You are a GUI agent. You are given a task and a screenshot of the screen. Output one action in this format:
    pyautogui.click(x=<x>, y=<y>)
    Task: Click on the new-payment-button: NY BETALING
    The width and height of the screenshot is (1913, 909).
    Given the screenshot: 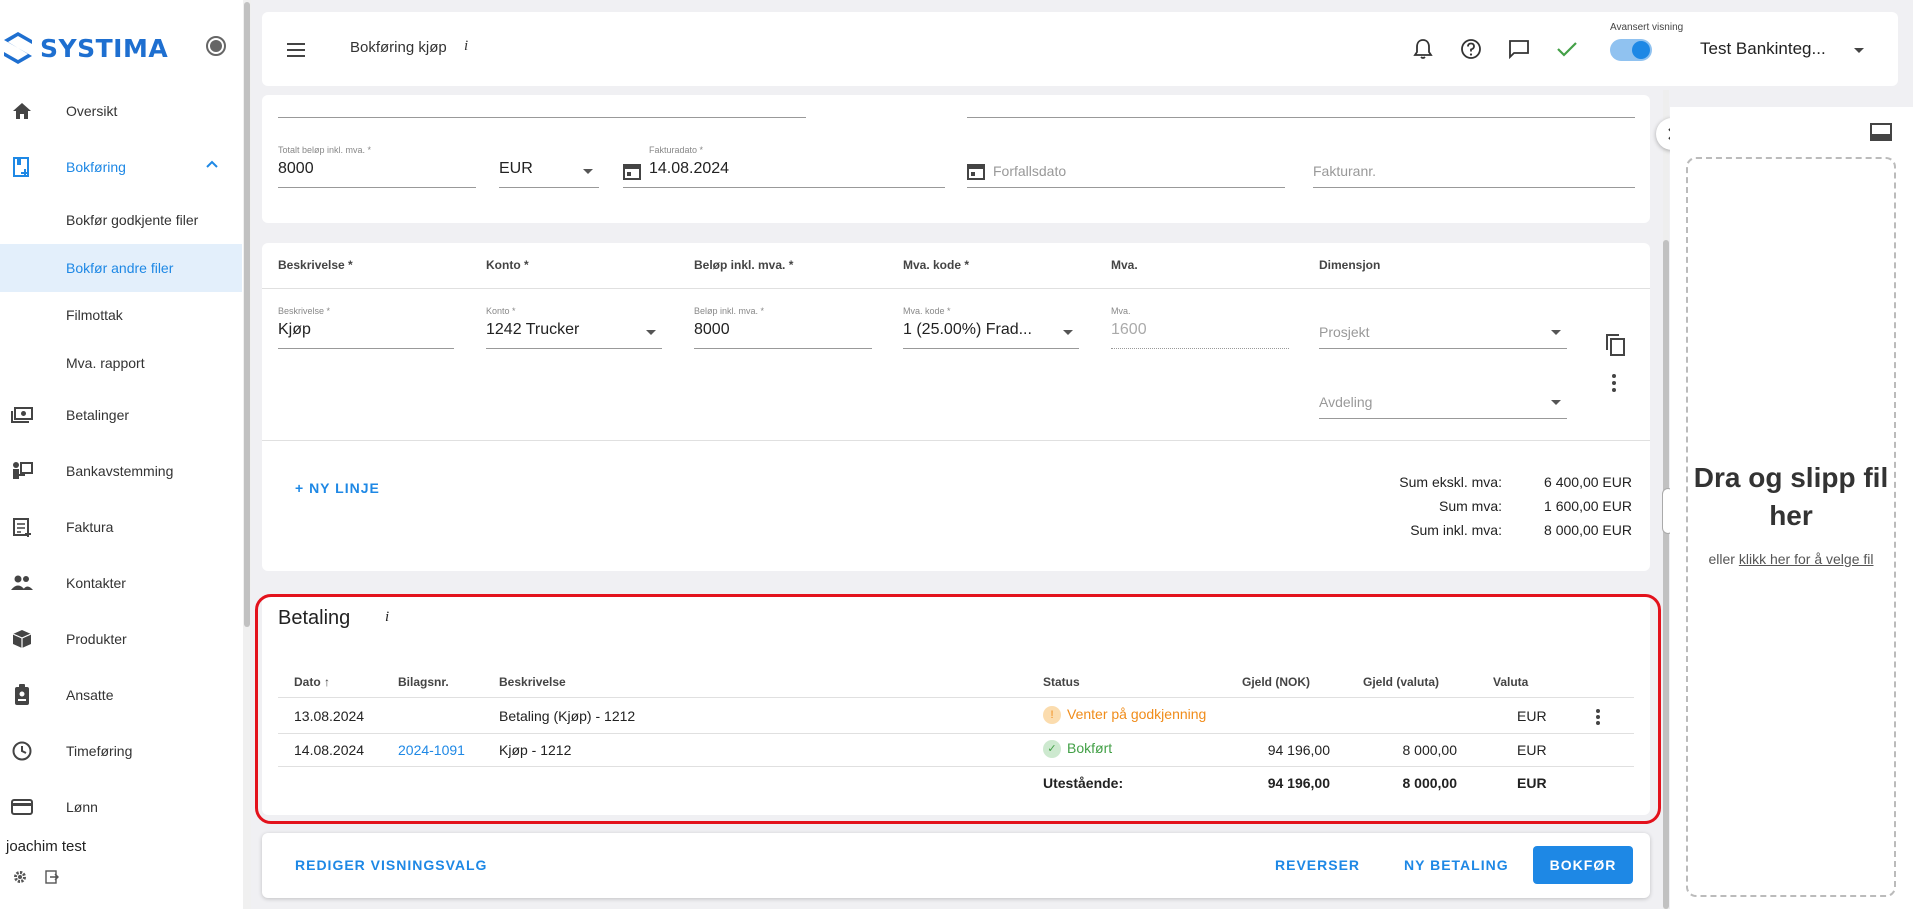 What is the action you would take?
    pyautogui.click(x=1456, y=865)
    